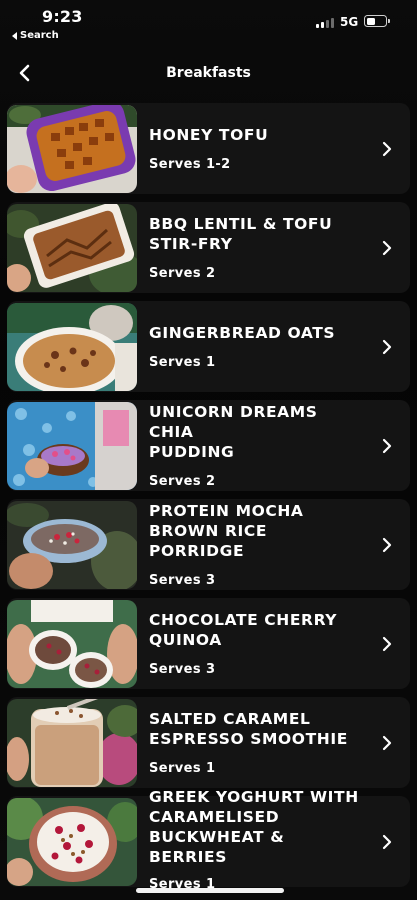  What do you see at coordinates (257, 148) in the screenshot?
I see `recipe-text: HONEY TOFU Serves 1-2` at bounding box center [257, 148].